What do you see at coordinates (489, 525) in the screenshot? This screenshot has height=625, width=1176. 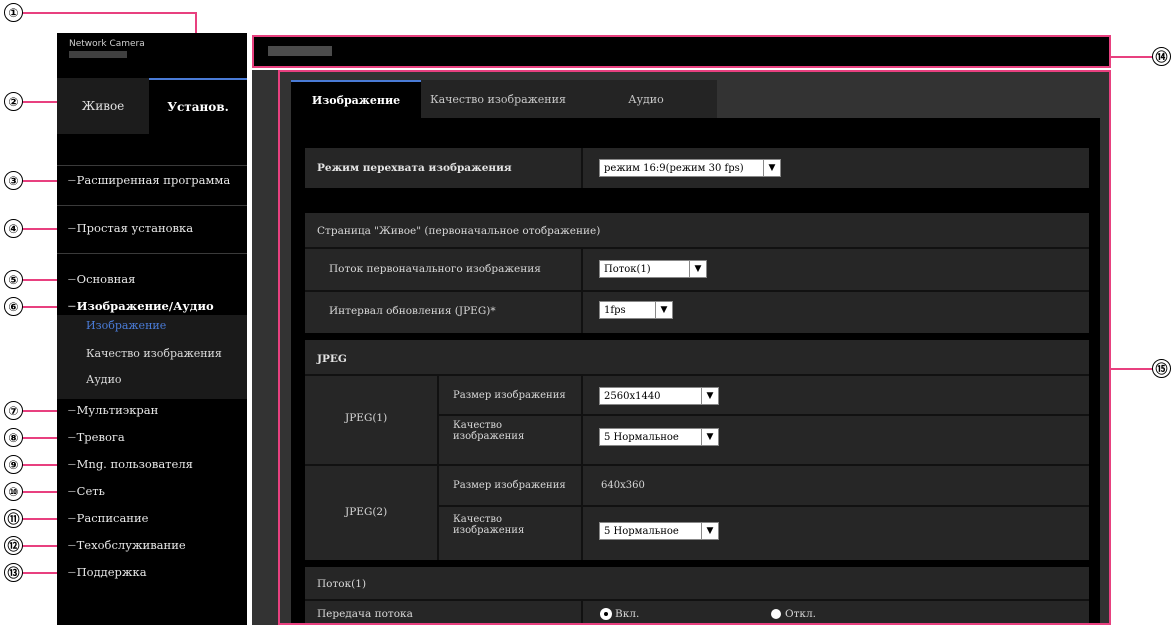 I see `jpeg2-quality-label: Качество изображения` at bounding box center [489, 525].